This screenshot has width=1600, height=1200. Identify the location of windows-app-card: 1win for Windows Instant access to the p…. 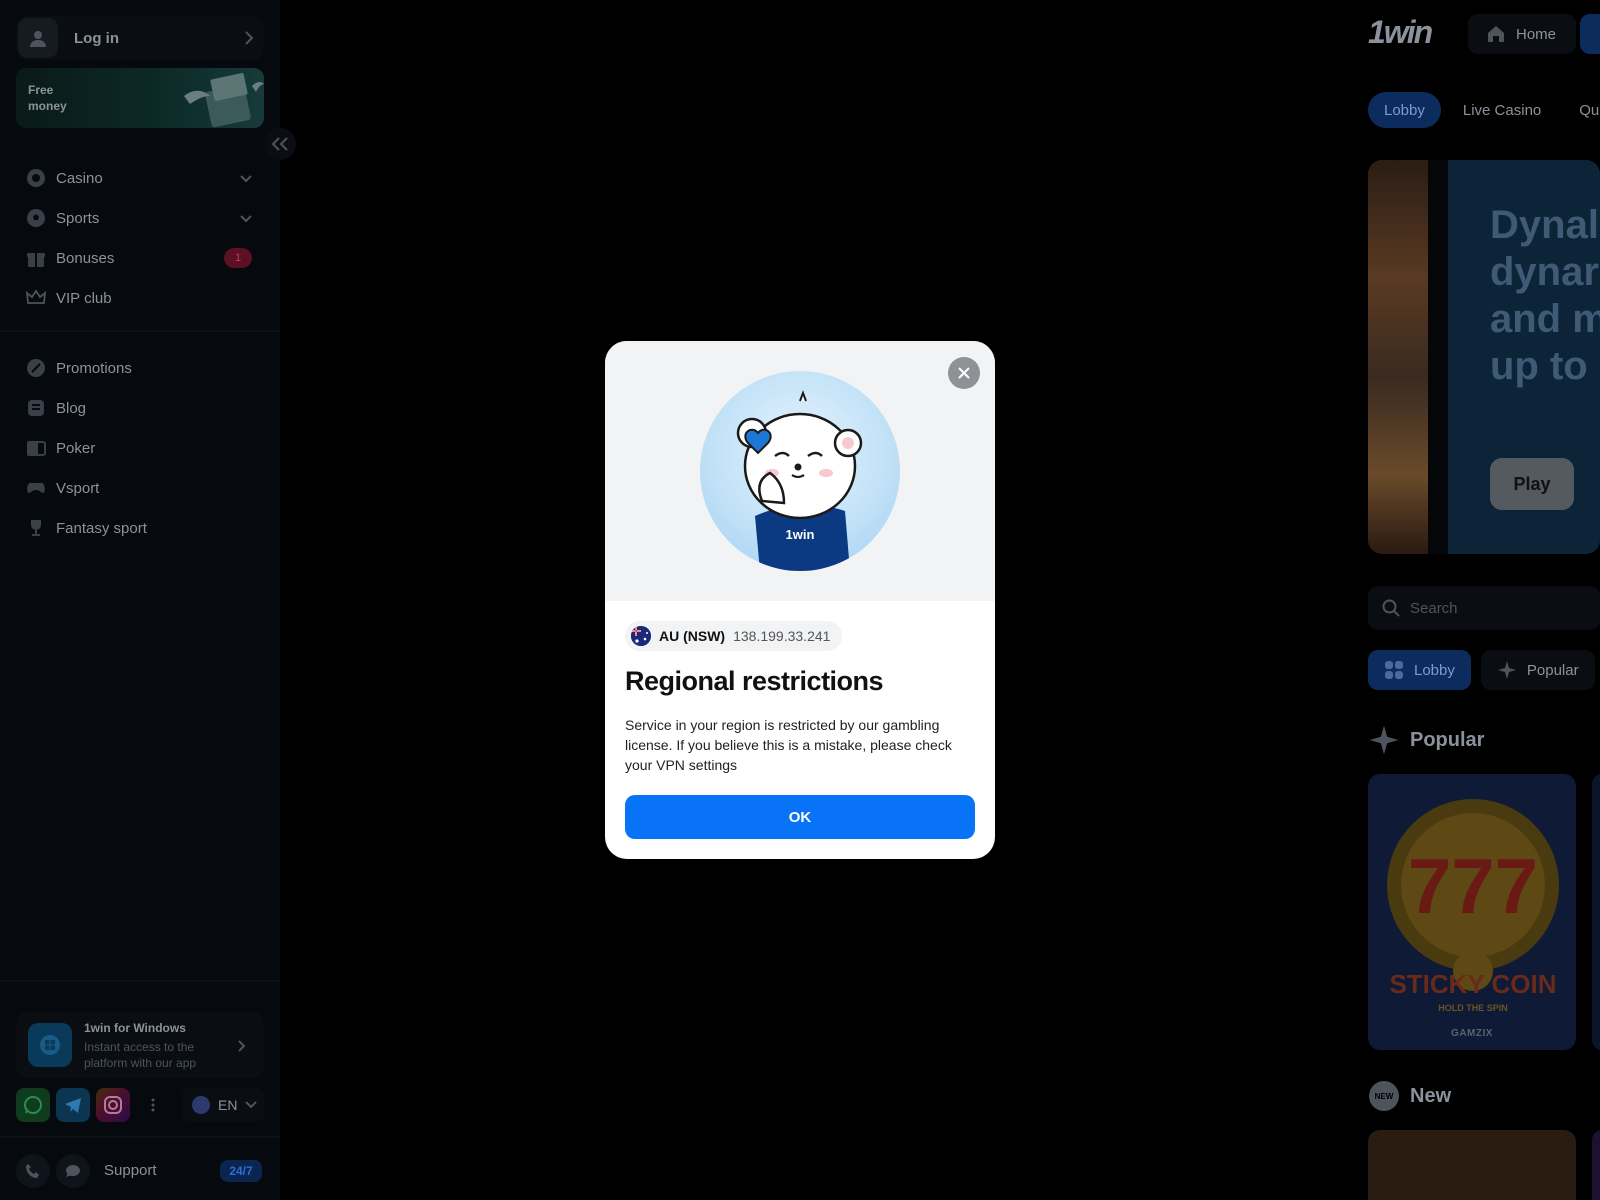
(140, 1045).